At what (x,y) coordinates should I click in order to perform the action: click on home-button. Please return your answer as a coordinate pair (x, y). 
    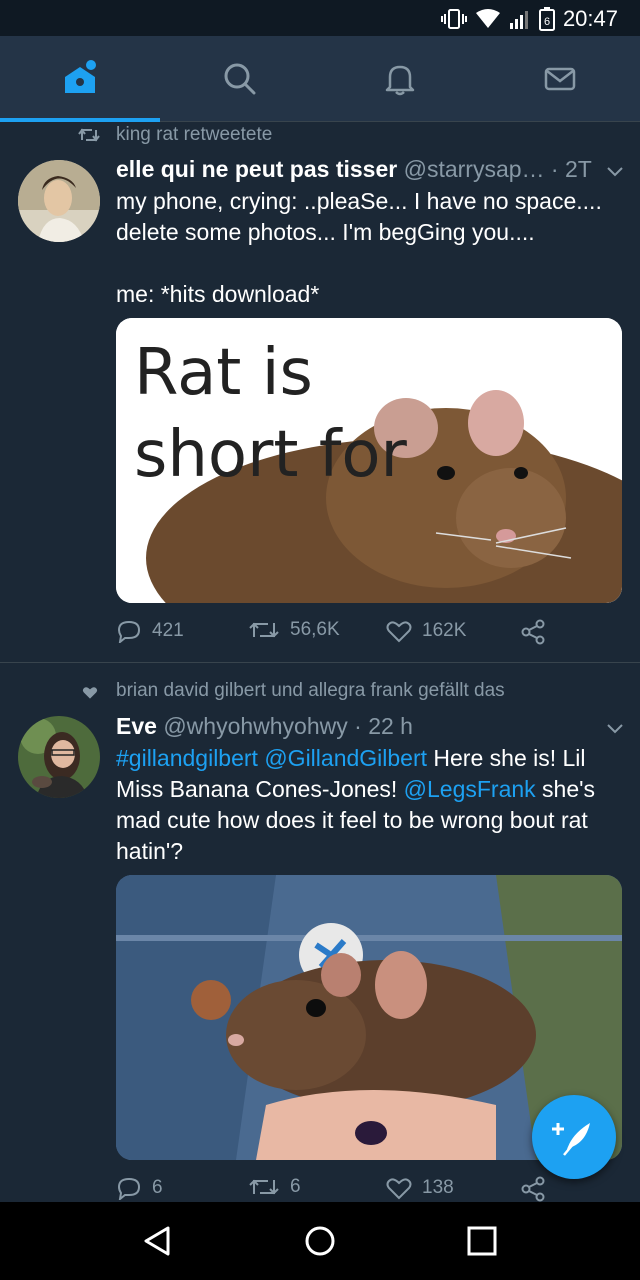
    Looking at the image, I should click on (320, 1241).